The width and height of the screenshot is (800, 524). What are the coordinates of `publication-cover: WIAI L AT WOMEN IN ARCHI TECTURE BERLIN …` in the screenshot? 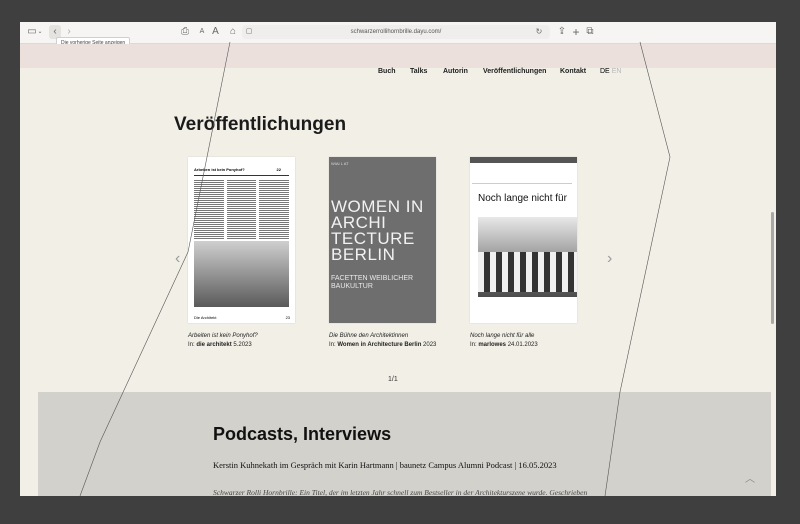 It's located at (382, 240).